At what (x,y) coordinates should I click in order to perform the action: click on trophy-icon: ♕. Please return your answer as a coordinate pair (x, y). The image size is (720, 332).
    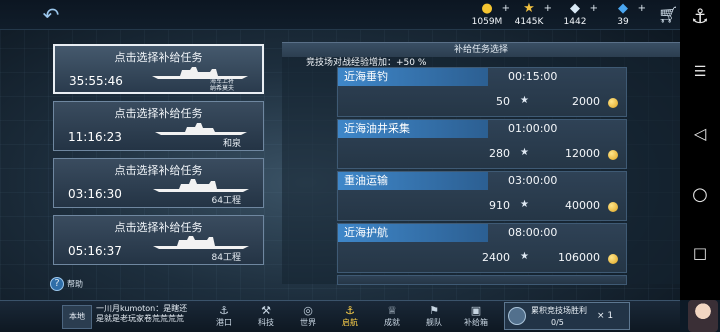
    Looking at the image, I should click on (392, 310).